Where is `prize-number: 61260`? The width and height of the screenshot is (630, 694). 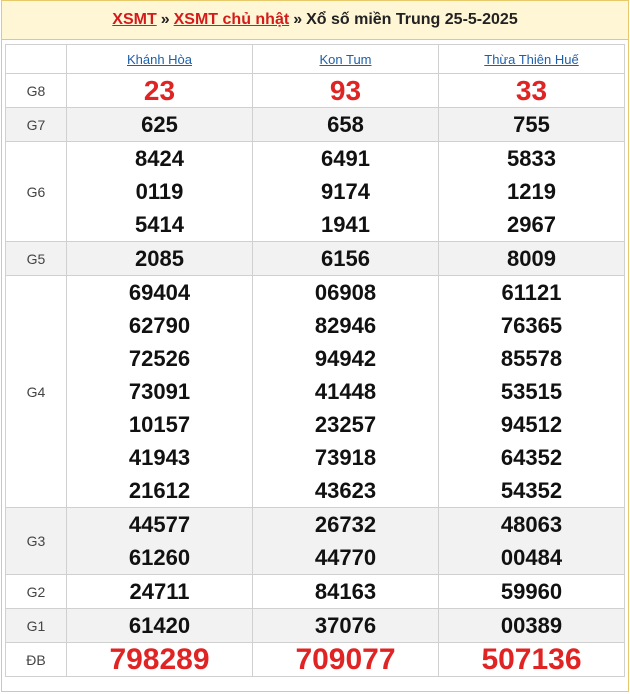
prize-number: 61260 is located at coordinates (159, 557).